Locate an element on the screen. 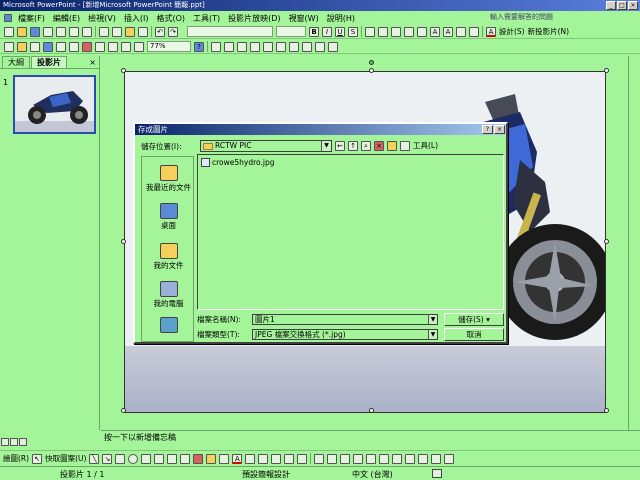 This screenshot has height=480, width=640. color-grayscale-icon is located at coordinates (139, 46).